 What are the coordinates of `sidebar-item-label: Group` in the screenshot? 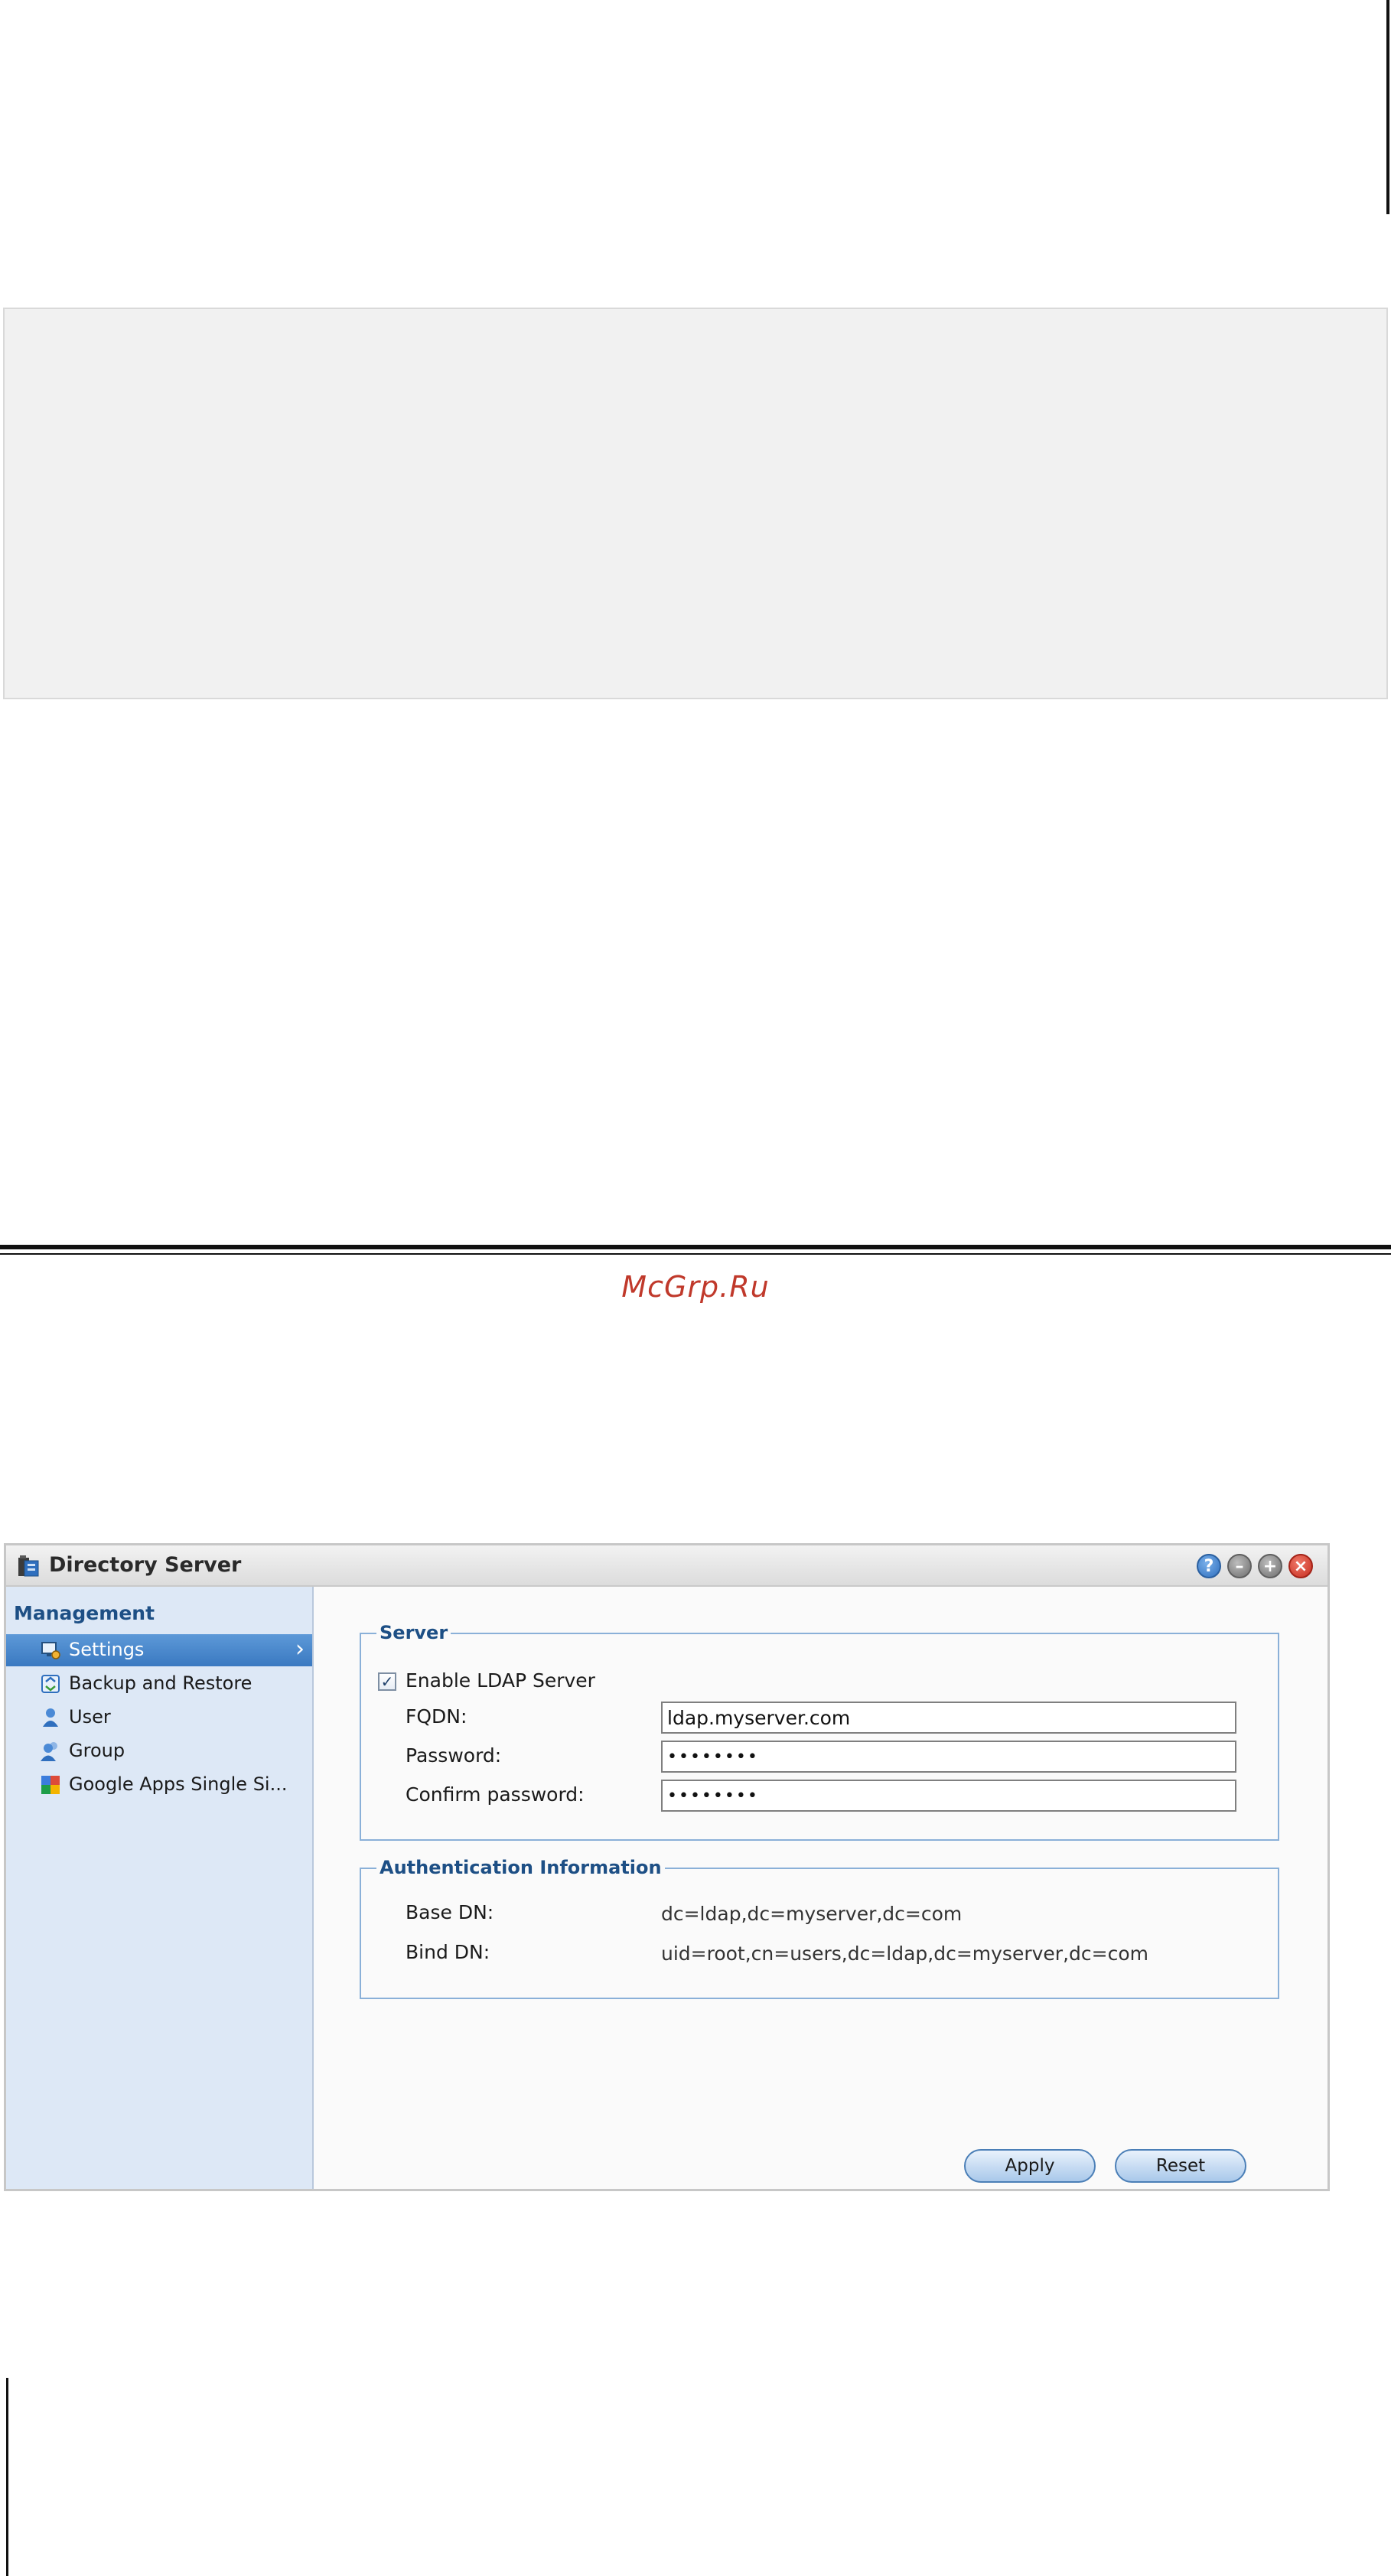 It's located at (97, 1751).